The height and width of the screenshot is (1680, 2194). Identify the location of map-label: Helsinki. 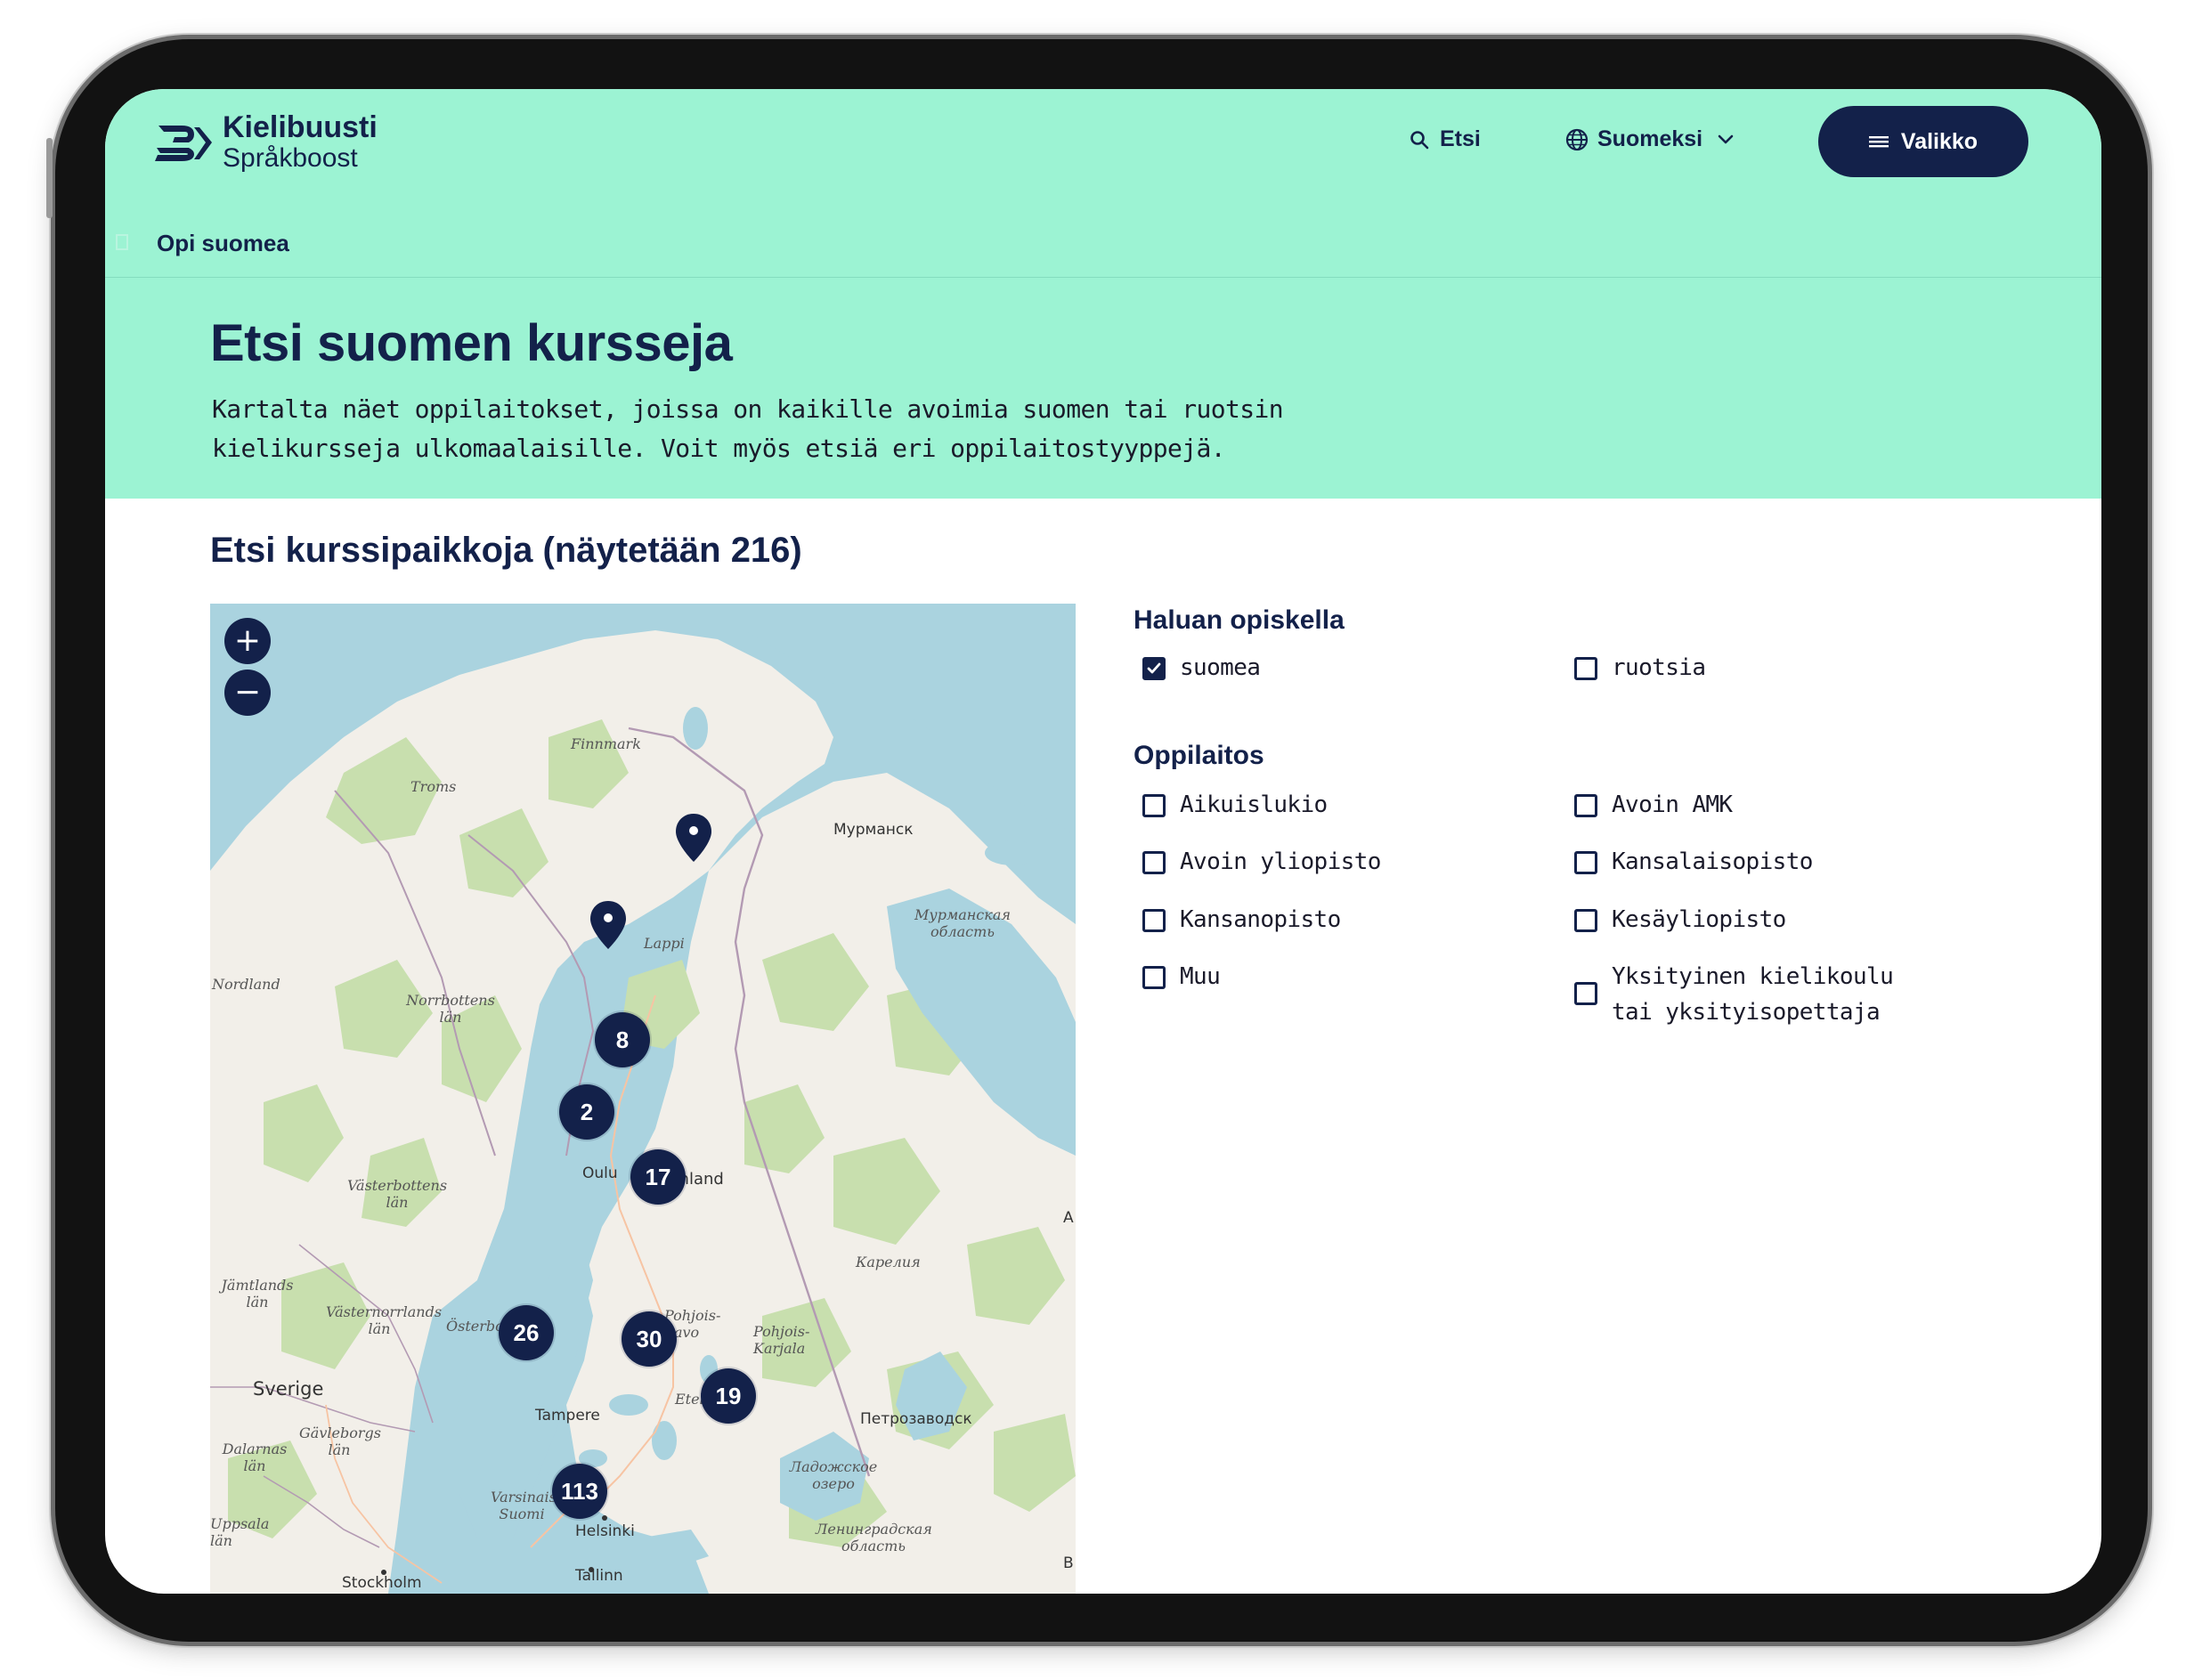
(605, 1531).